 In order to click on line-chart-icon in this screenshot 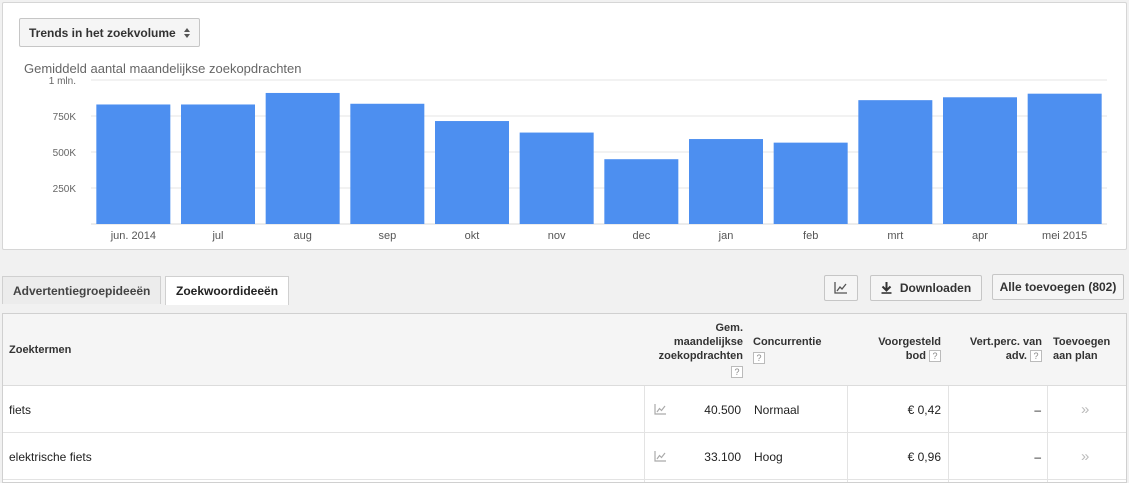, I will do `click(840, 288)`.